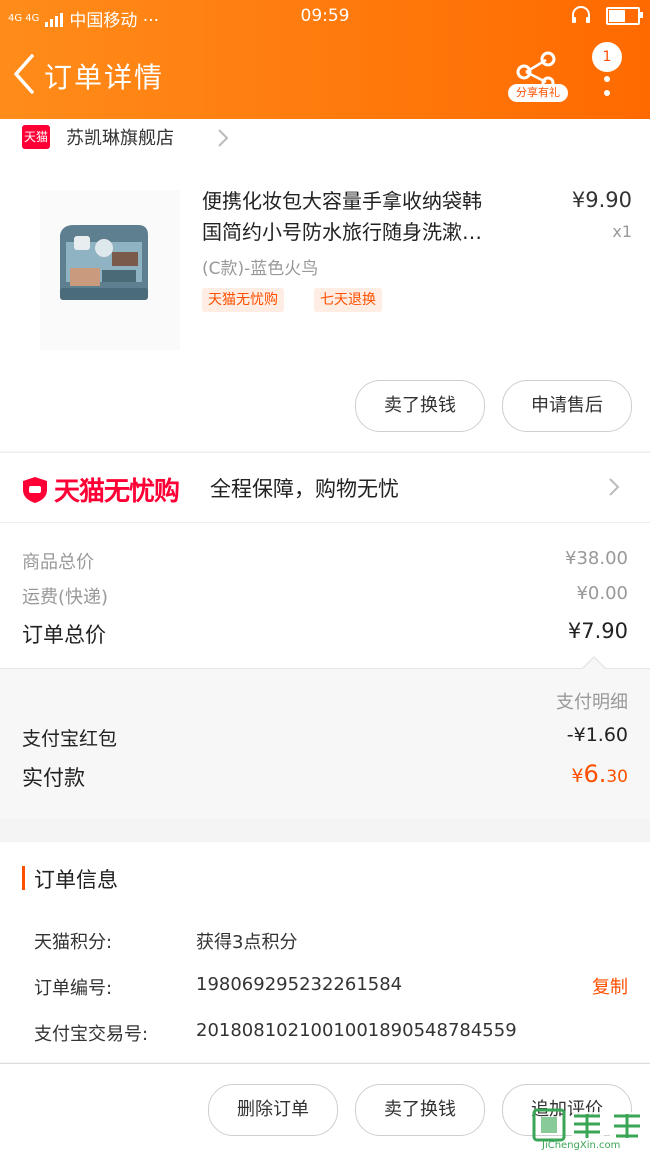 The width and height of the screenshot is (650, 1156). I want to click on paid-currency: ¥, so click(577, 776).